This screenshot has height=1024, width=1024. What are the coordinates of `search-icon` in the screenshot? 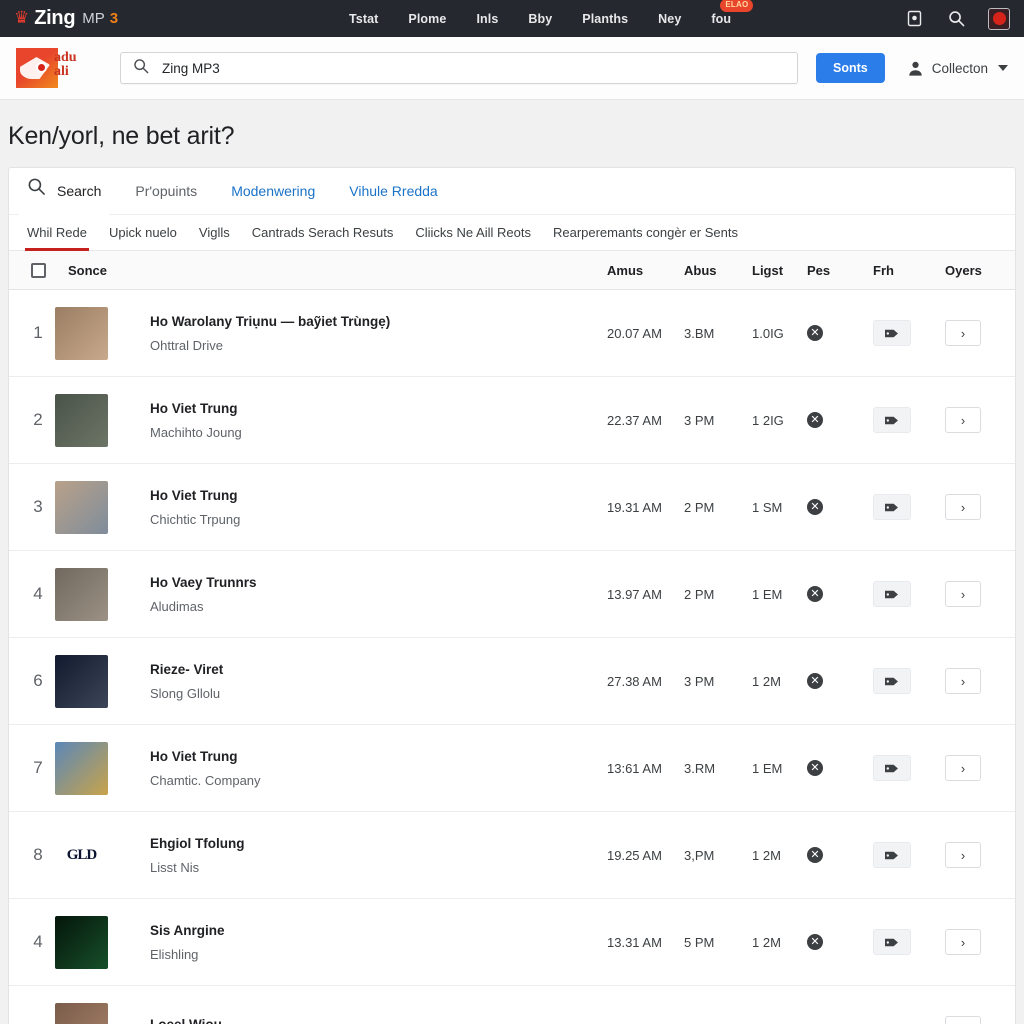 It's located at (956, 19).